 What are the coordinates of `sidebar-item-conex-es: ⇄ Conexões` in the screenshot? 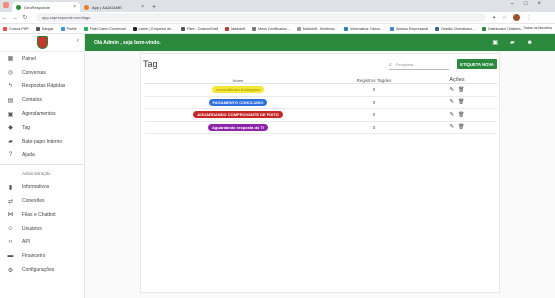 It's located at (42, 201).